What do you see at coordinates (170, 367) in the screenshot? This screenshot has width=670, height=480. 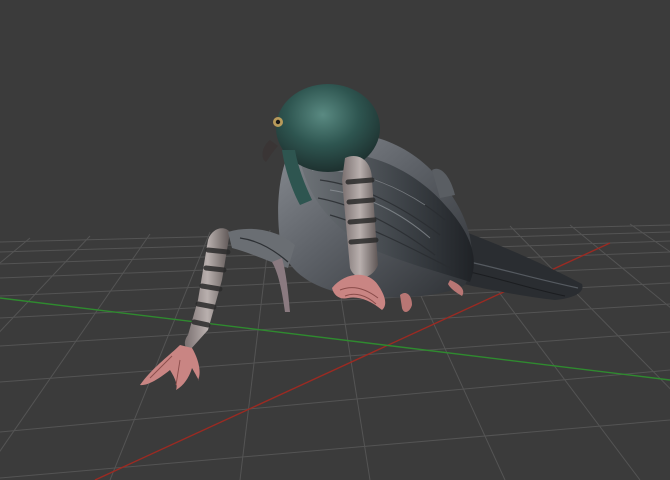 I see `pigeon-foot-left` at bounding box center [170, 367].